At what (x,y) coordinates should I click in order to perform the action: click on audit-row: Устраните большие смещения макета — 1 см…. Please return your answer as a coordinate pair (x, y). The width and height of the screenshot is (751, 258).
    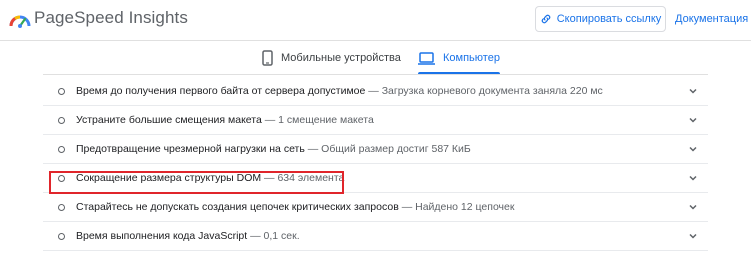
    Looking at the image, I should click on (375, 120).